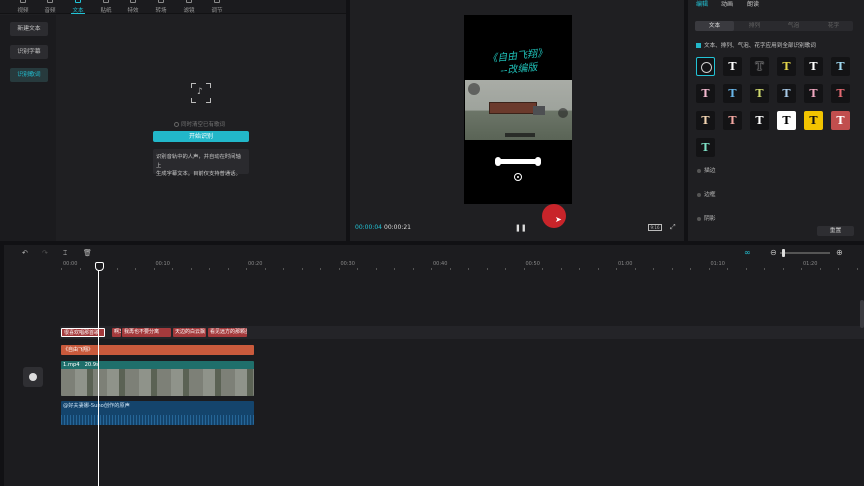 The width and height of the screenshot is (864, 486). Describe the element at coordinates (440, 264) in the screenshot. I see `ruler-tick-label: 00:40` at that location.